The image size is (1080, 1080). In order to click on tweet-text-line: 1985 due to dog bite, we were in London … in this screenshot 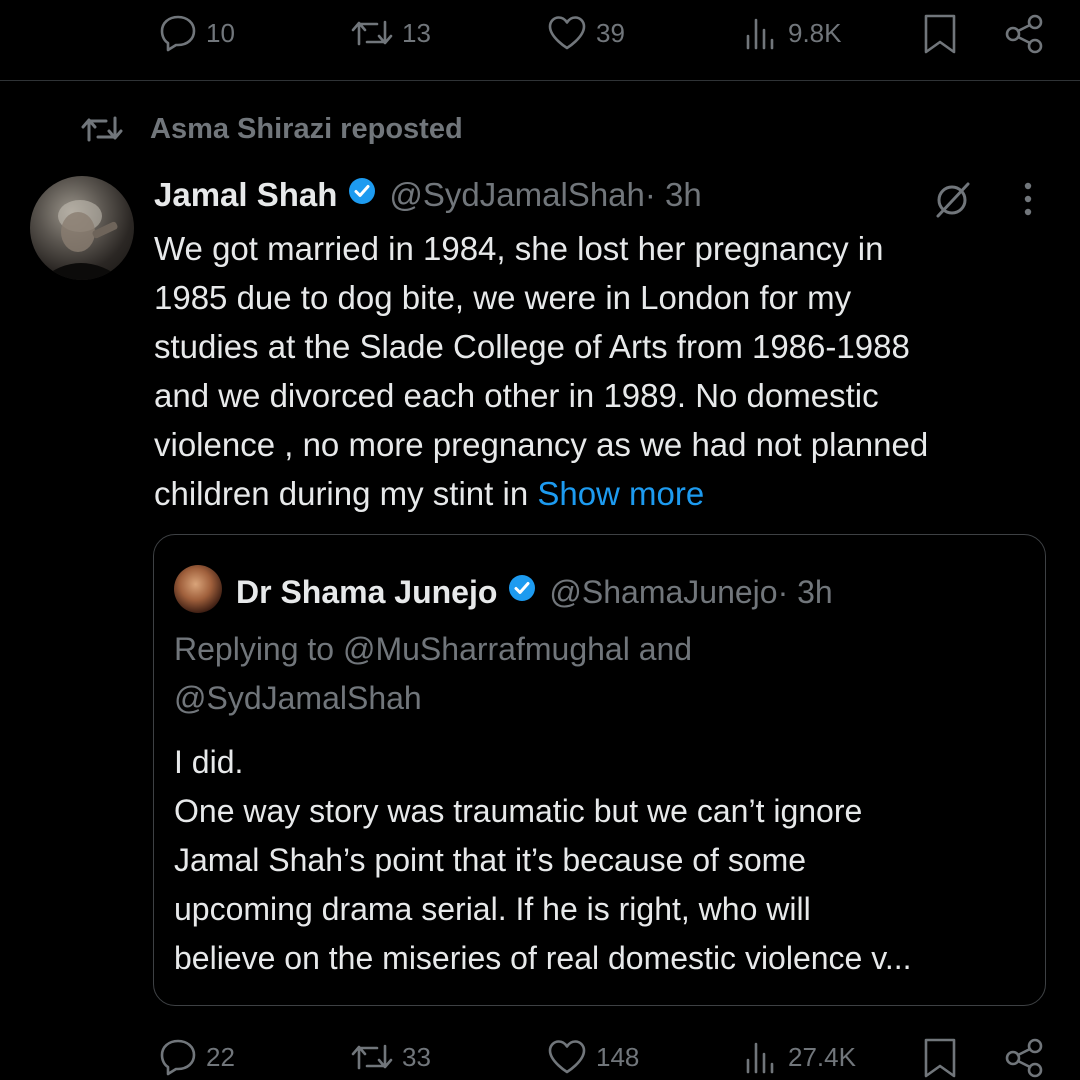, I will do `click(503, 297)`.